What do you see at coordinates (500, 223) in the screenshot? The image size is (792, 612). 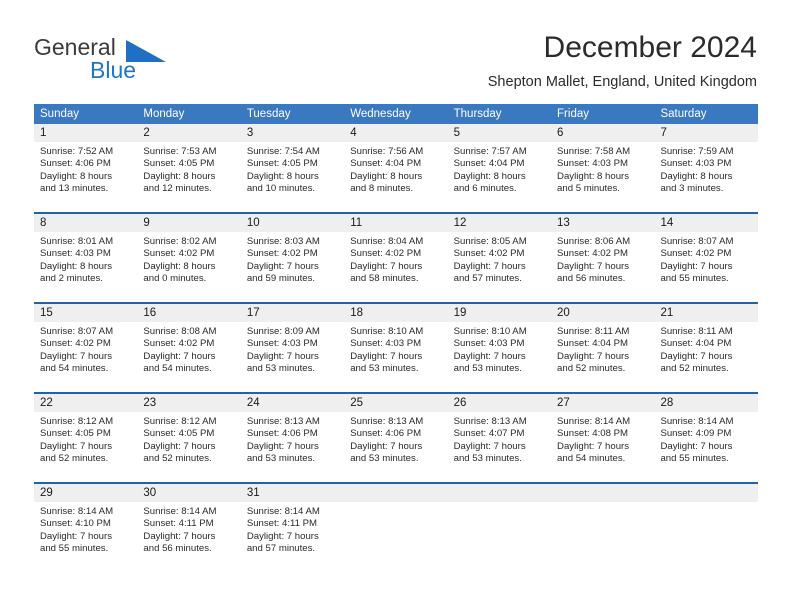 I see `day-number: 12` at bounding box center [500, 223].